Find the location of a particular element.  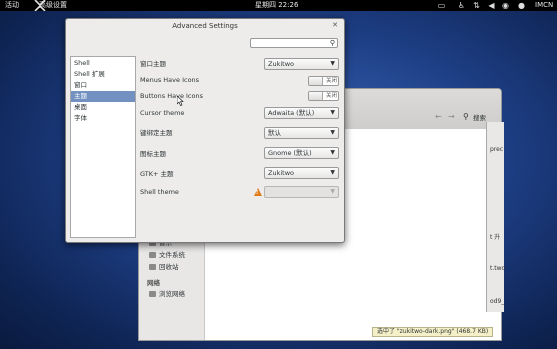

icon-theme-value: Gnome (默认) is located at coordinates (290, 153).